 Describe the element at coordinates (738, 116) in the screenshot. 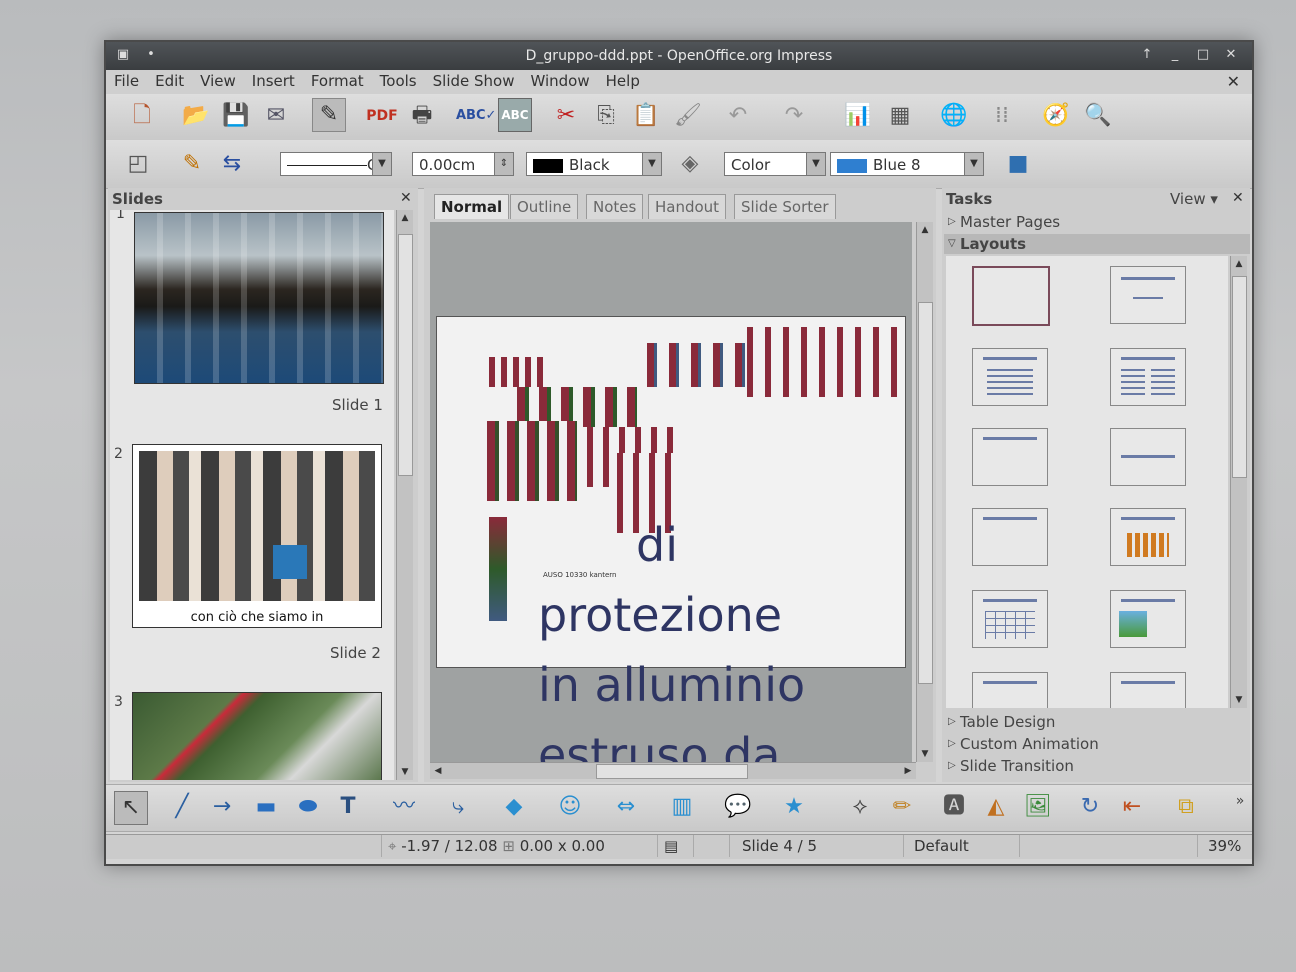

I see `undo-icon: ↶` at that location.